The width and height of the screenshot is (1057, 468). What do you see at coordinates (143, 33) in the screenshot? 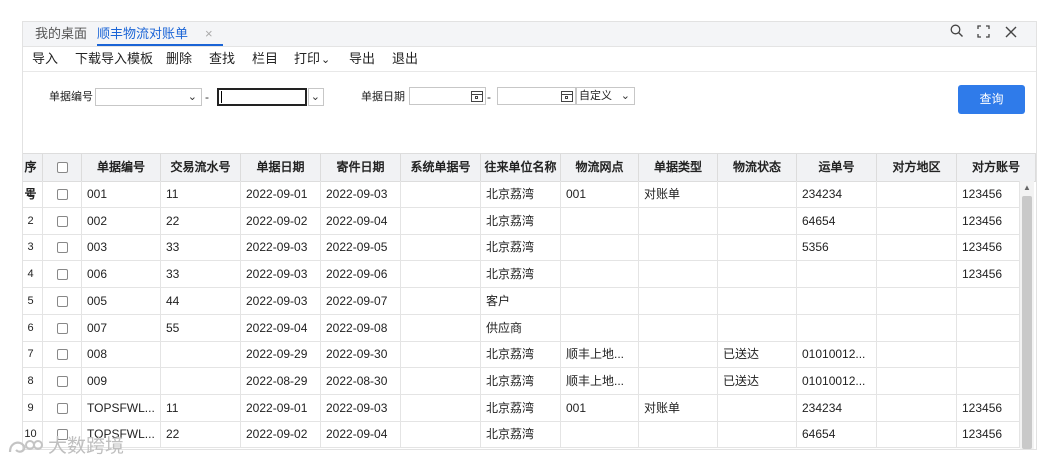
I see `tab-label: 顺丰物流对账单` at bounding box center [143, 33].